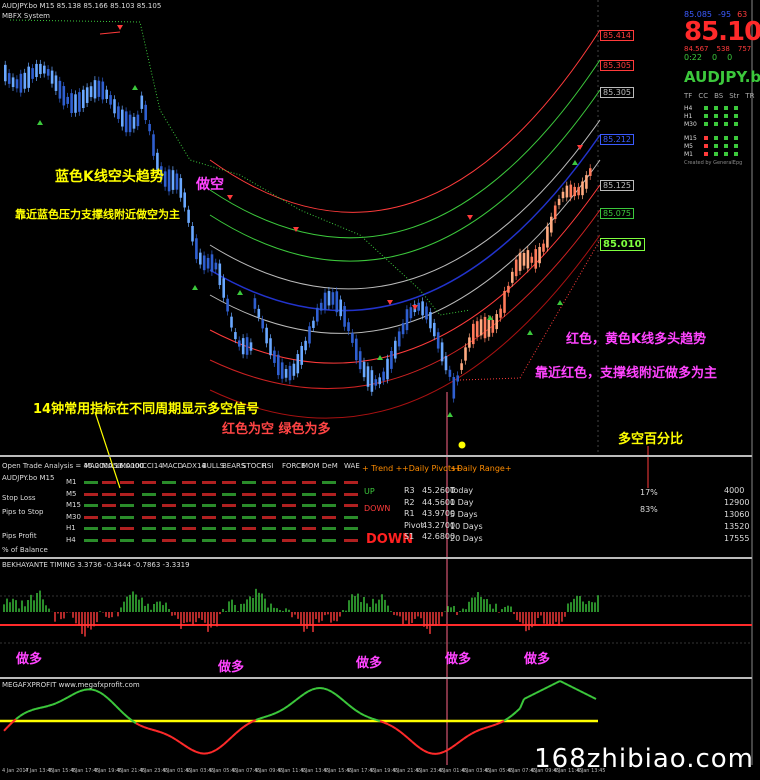  What do you see at coordinates (109, 177) in the screenshot?
I see `annotation-blue-trend: 蓝色K线空头趋势` at bounding box center [109, 177].